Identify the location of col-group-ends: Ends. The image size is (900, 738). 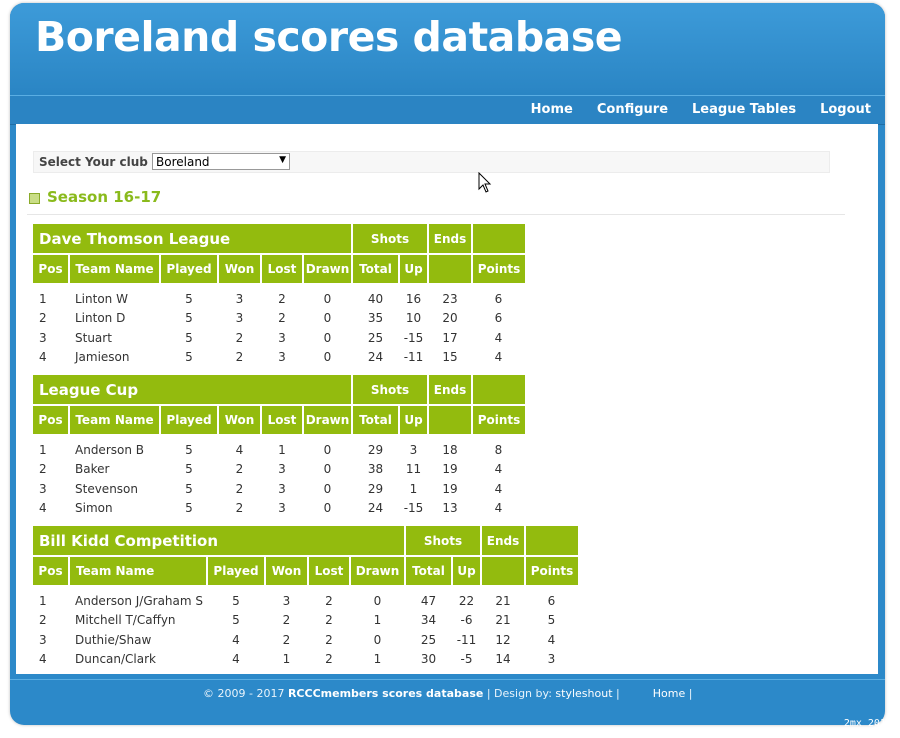
(450, 239).